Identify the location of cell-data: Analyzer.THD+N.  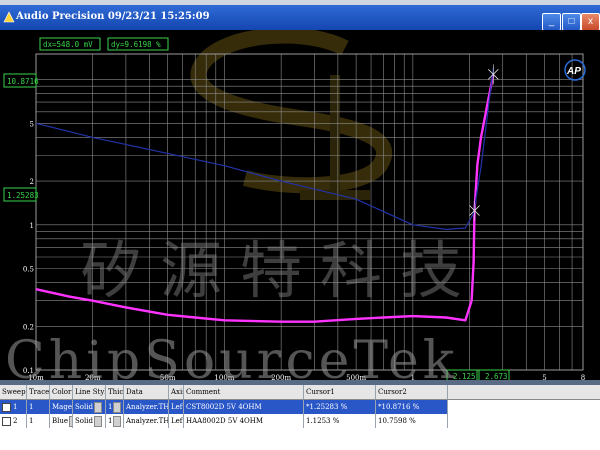
(146, 421).